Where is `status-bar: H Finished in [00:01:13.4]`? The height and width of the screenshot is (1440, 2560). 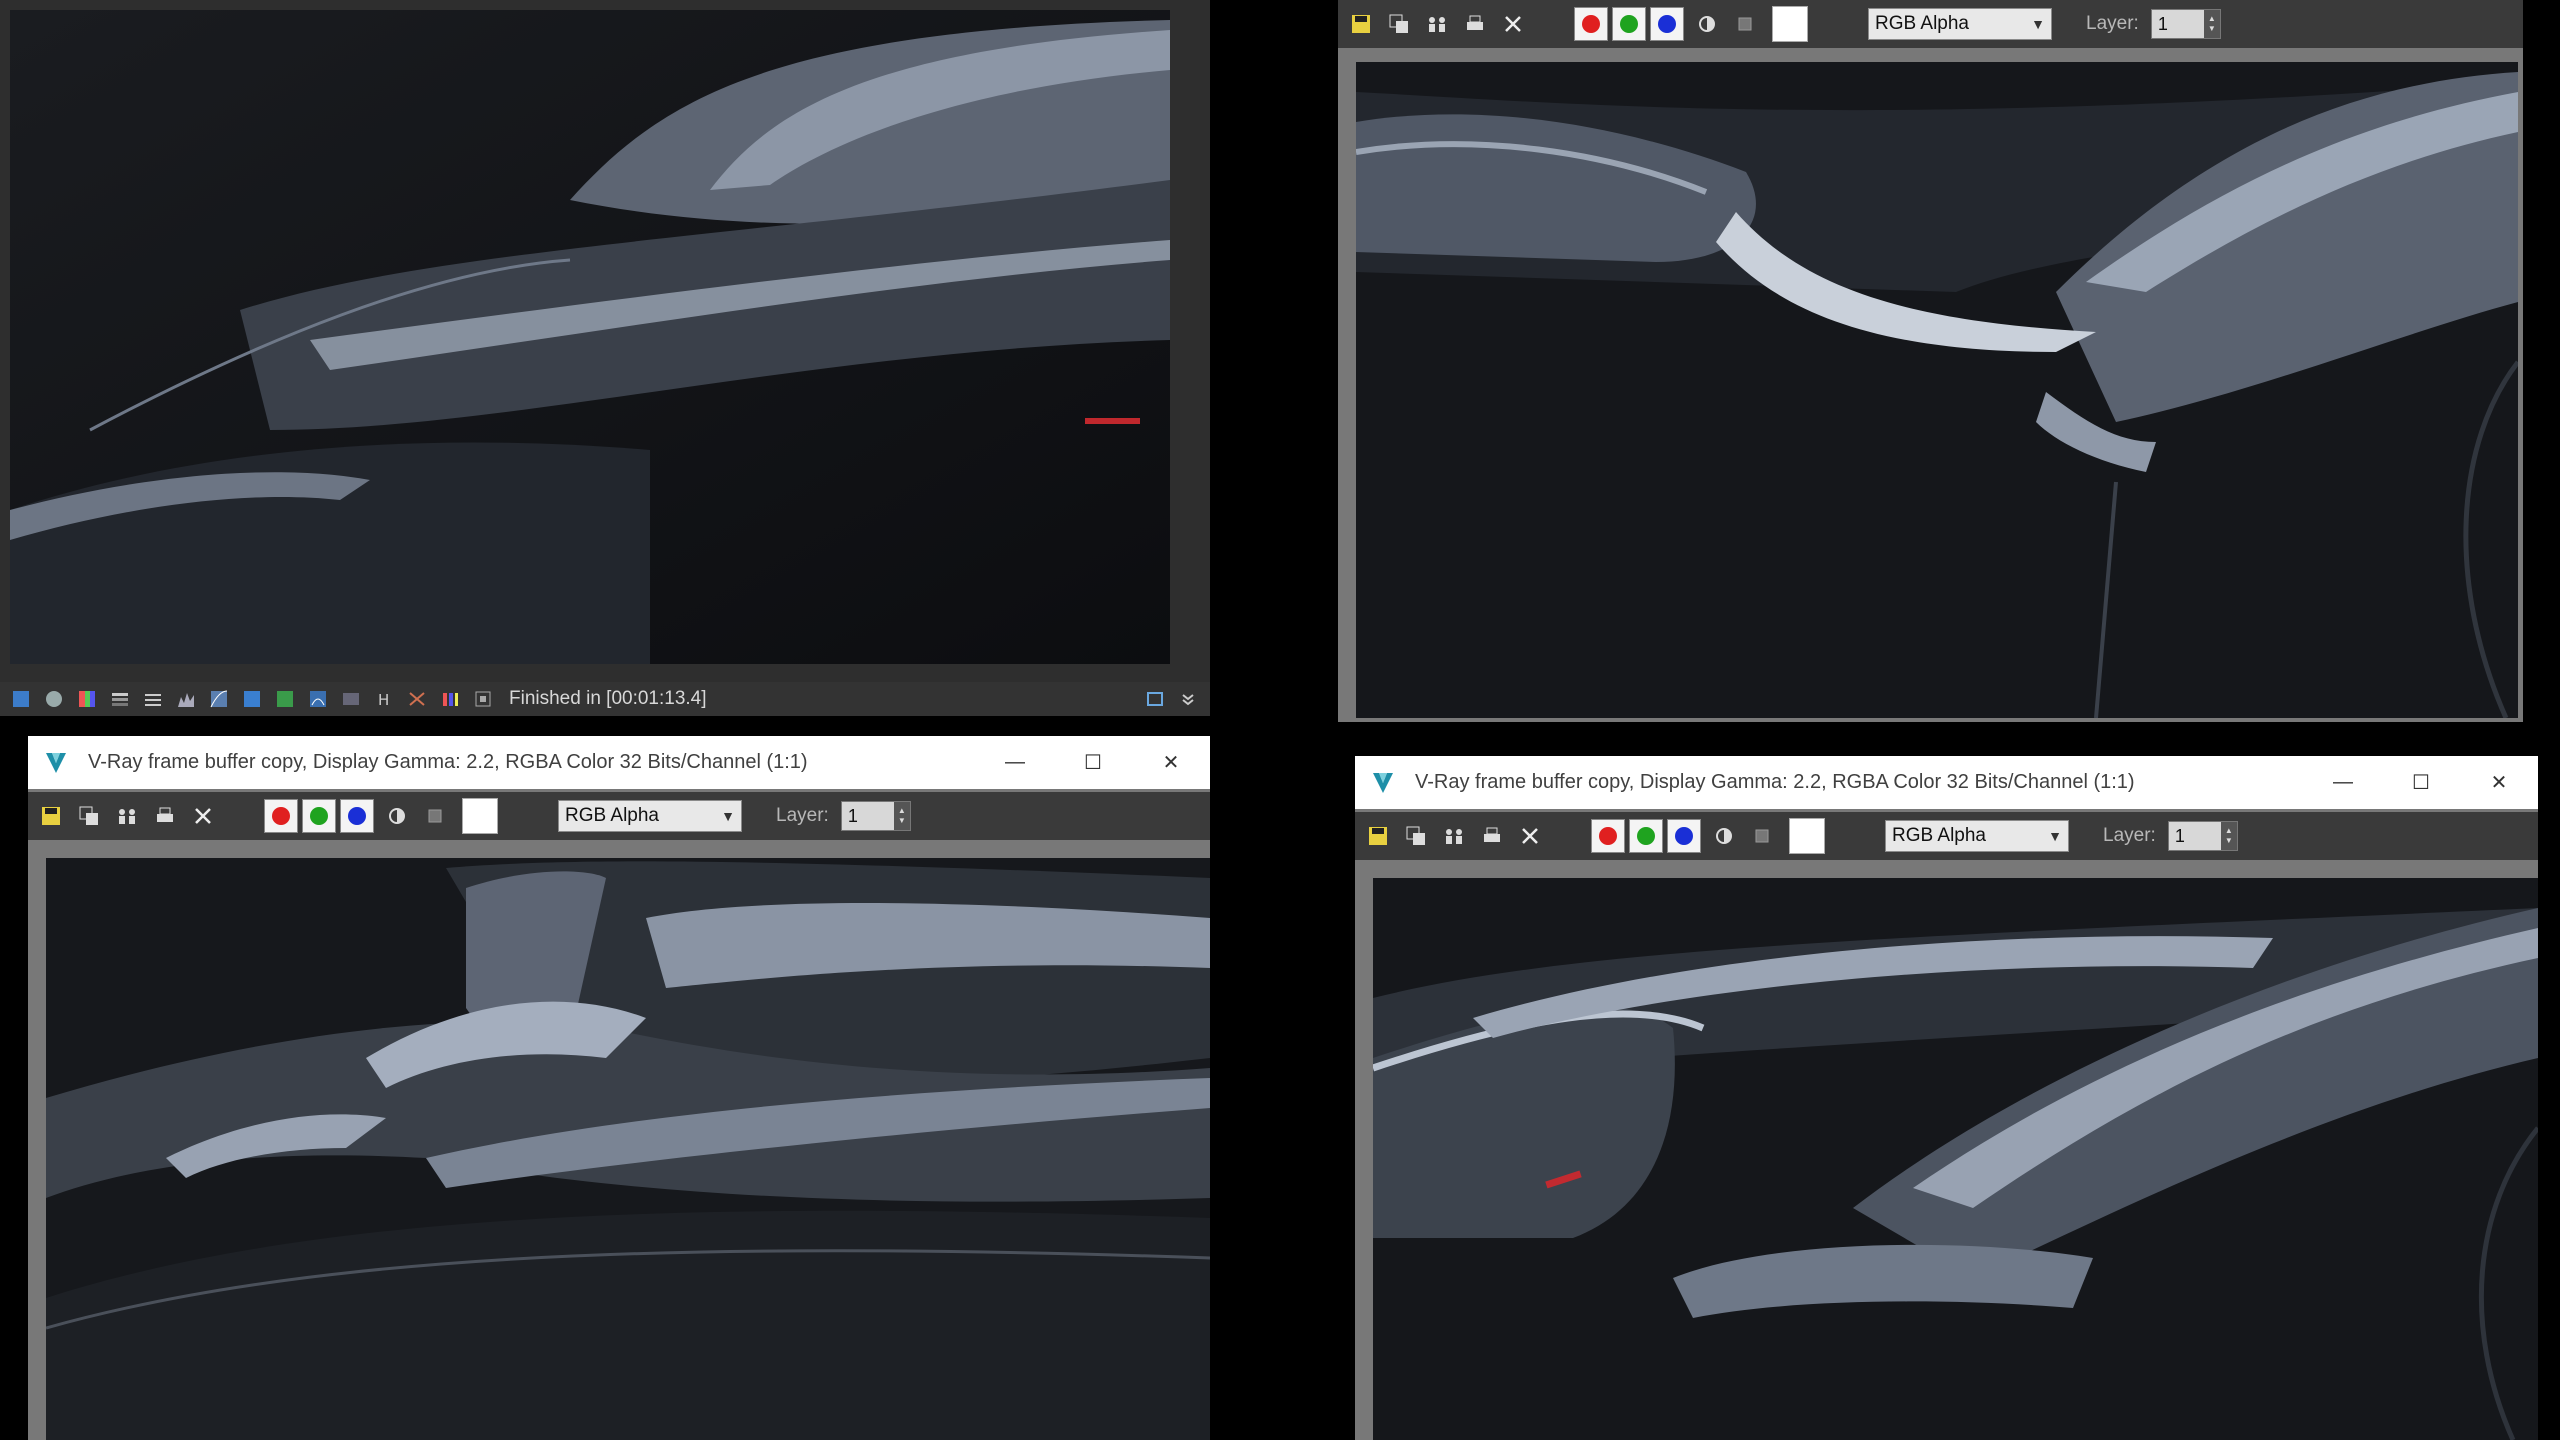 status-bar: H Finished in [00:01:13.4] is located at coordinates (605, 699).